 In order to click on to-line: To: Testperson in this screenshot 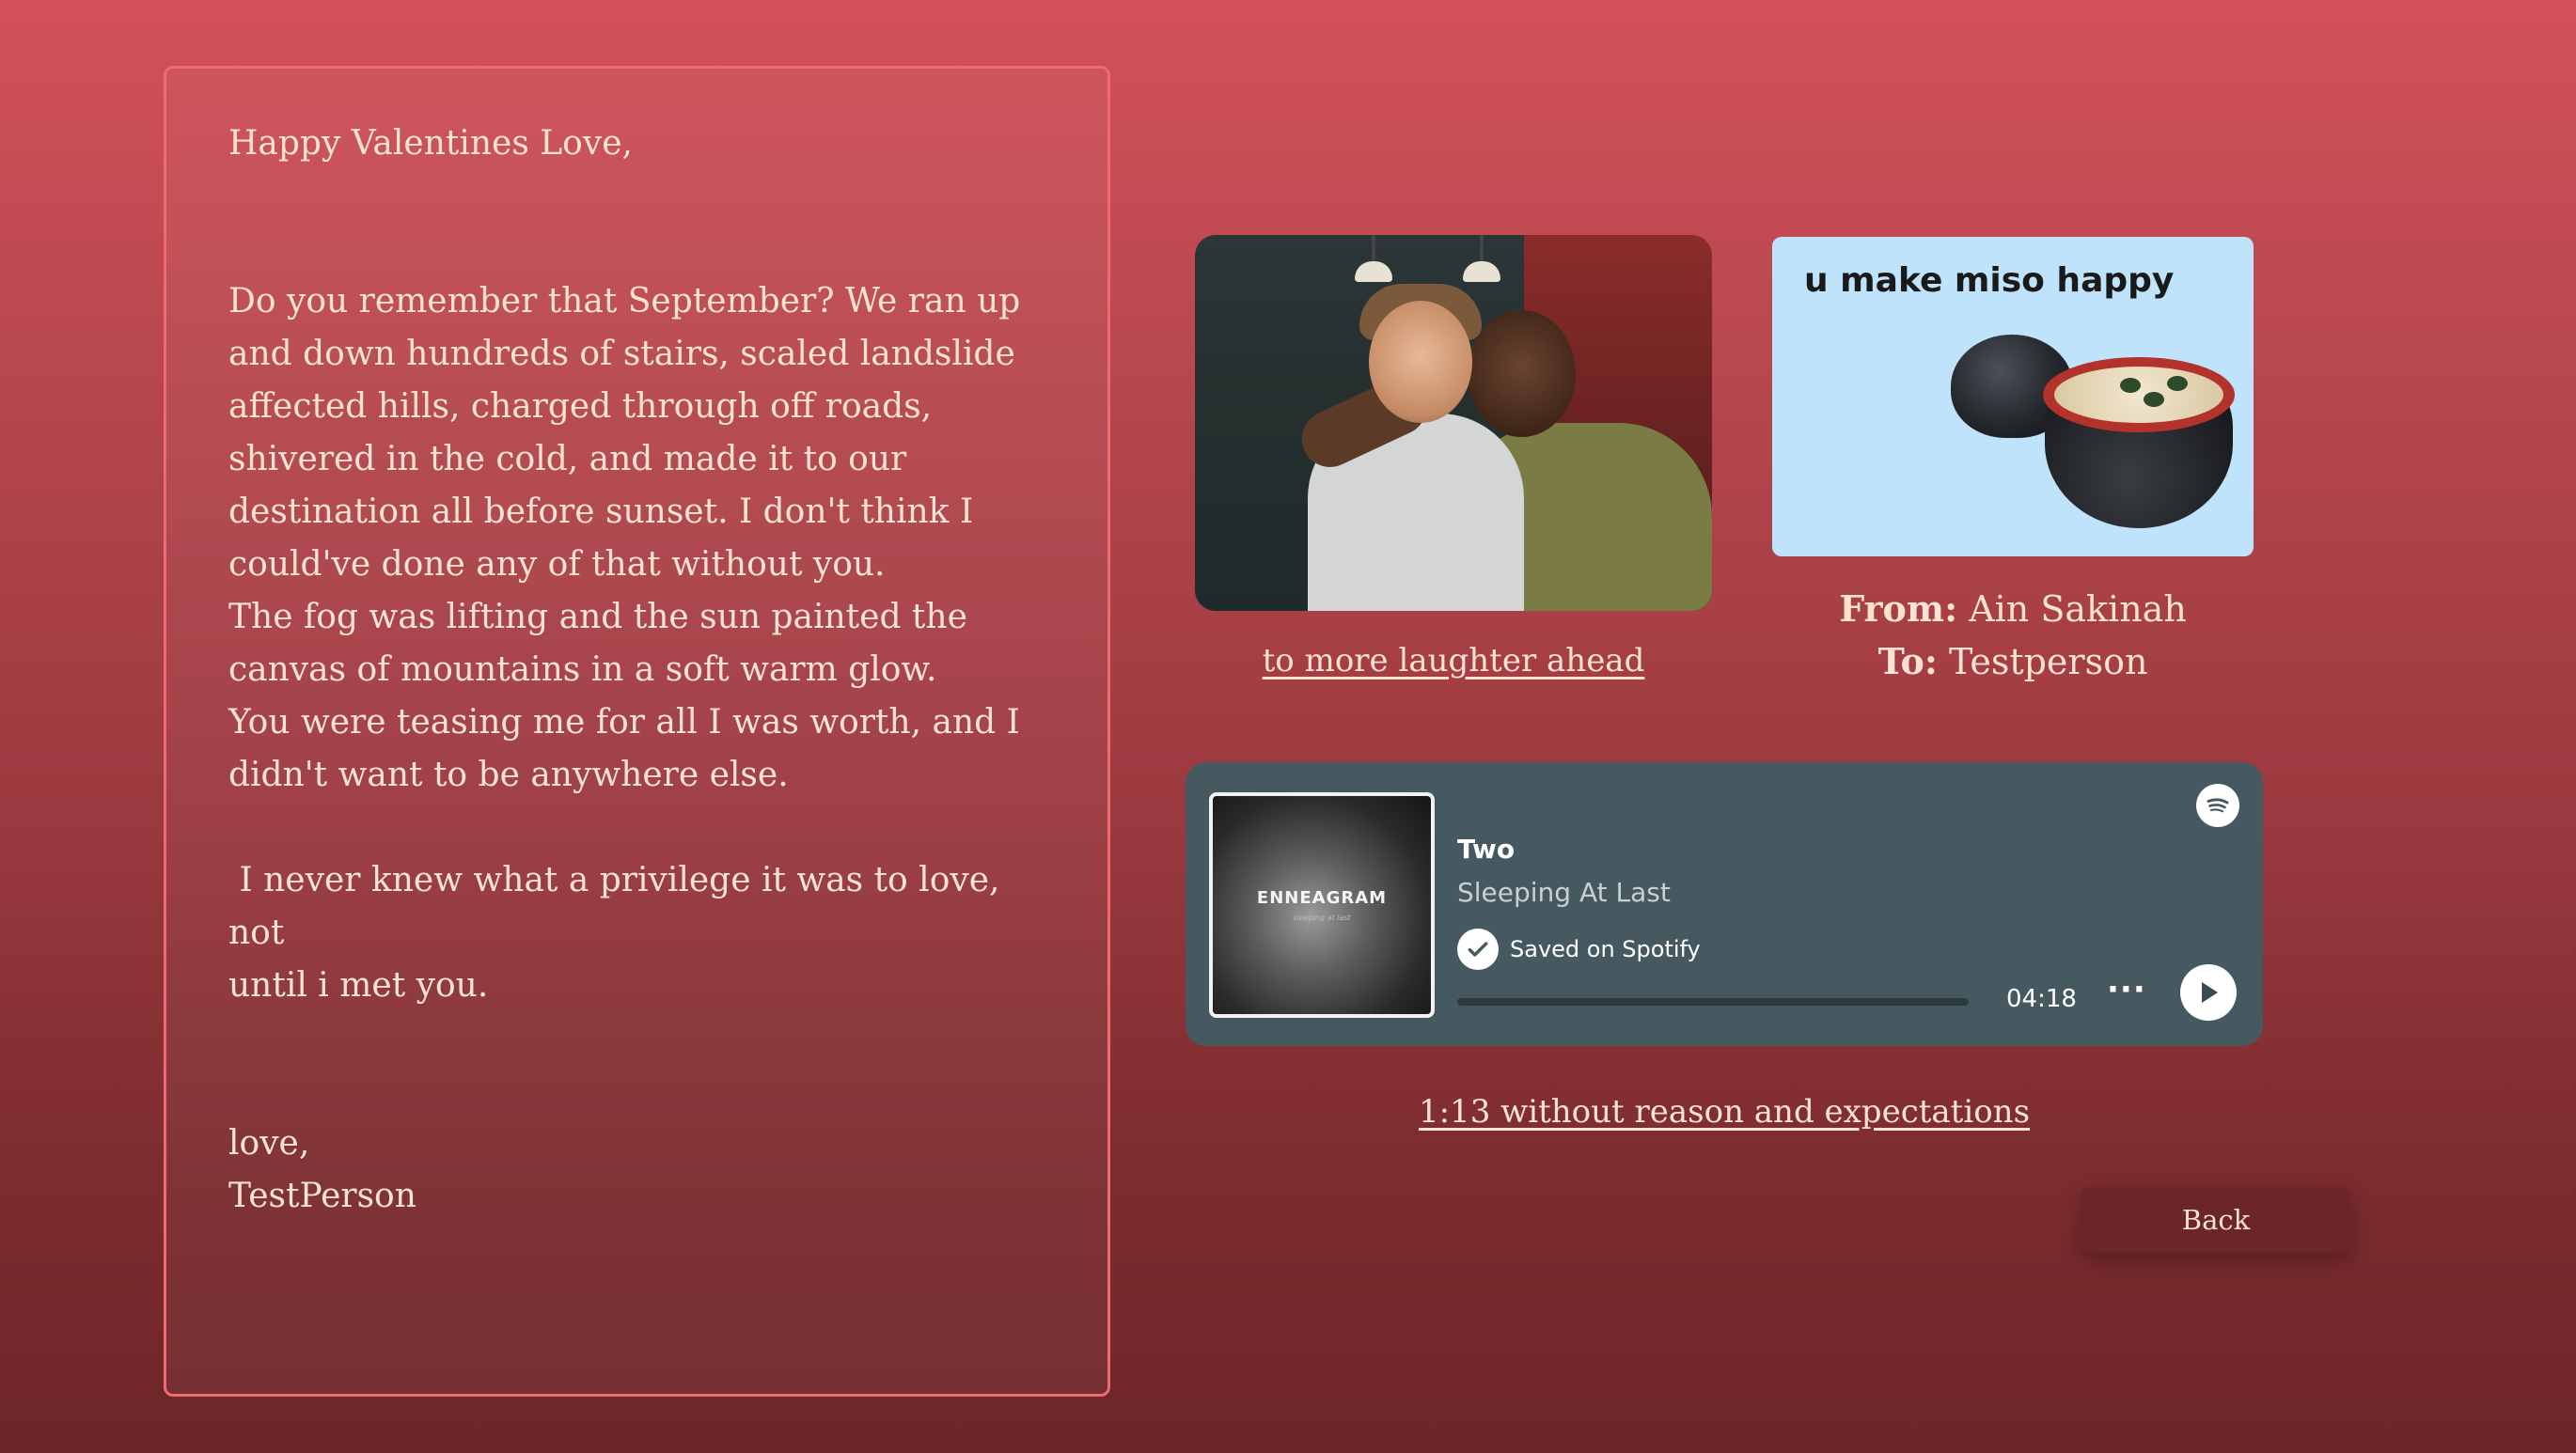, I will do `click(2013, 661)`.